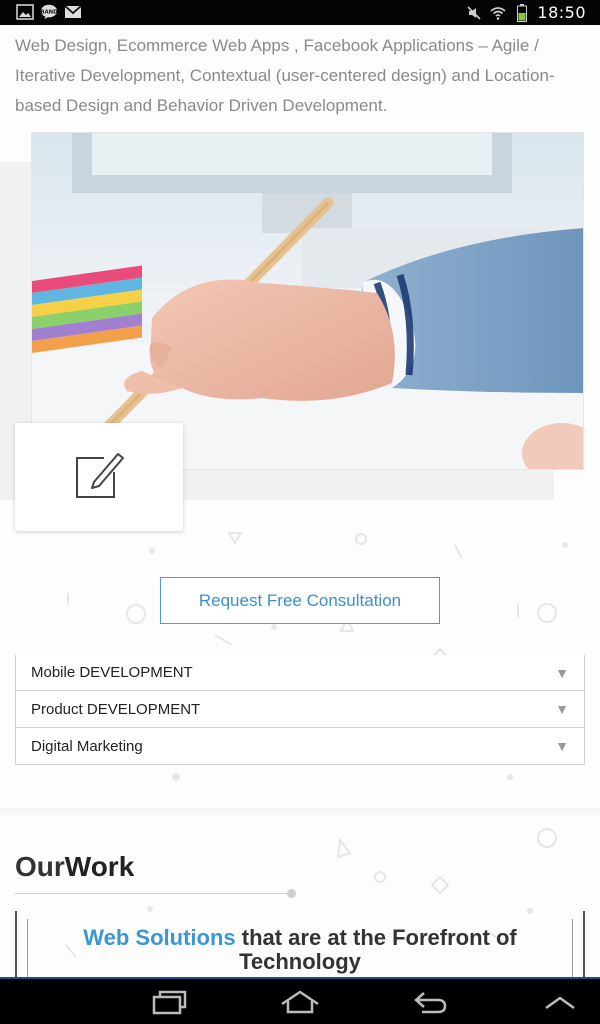 The width and height of the screenshot is (600, 1024). What do you see at coordinates (159, 937) in the screenshot?
I see `headline-highlight: Web Solutions` at bounding box center [159, 937].